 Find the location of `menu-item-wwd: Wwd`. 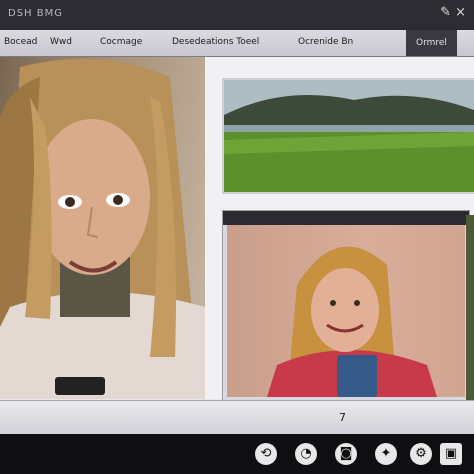

menu-item-wwd: Wwd is located at coordinates (61, 42).